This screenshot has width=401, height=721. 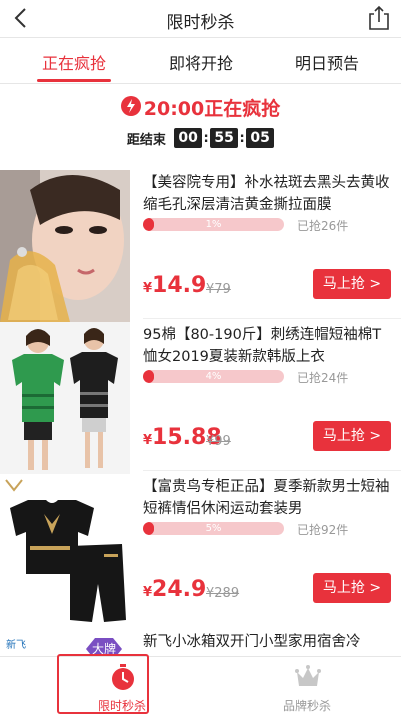 What do you see at coordinates (260, 138) in the screenshot?
I see `countdown-seconds: 05` at bounding box center [260, 138].